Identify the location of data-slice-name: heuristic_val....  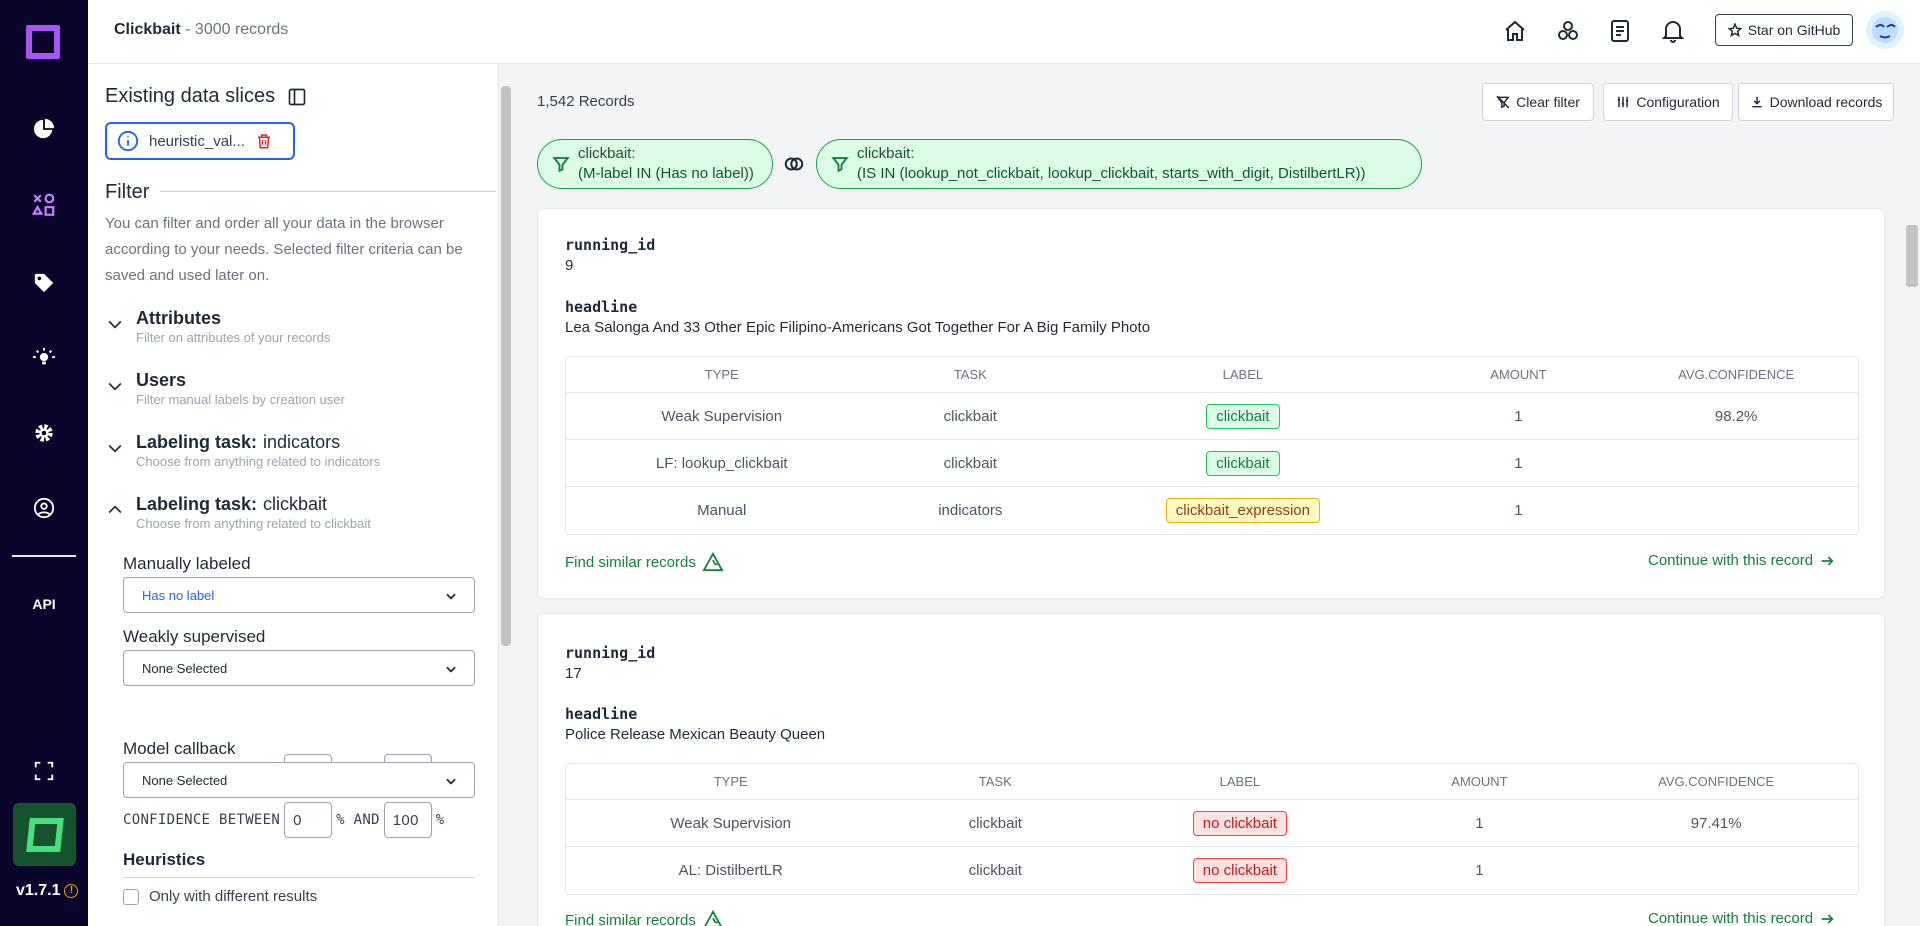
(197, 141).